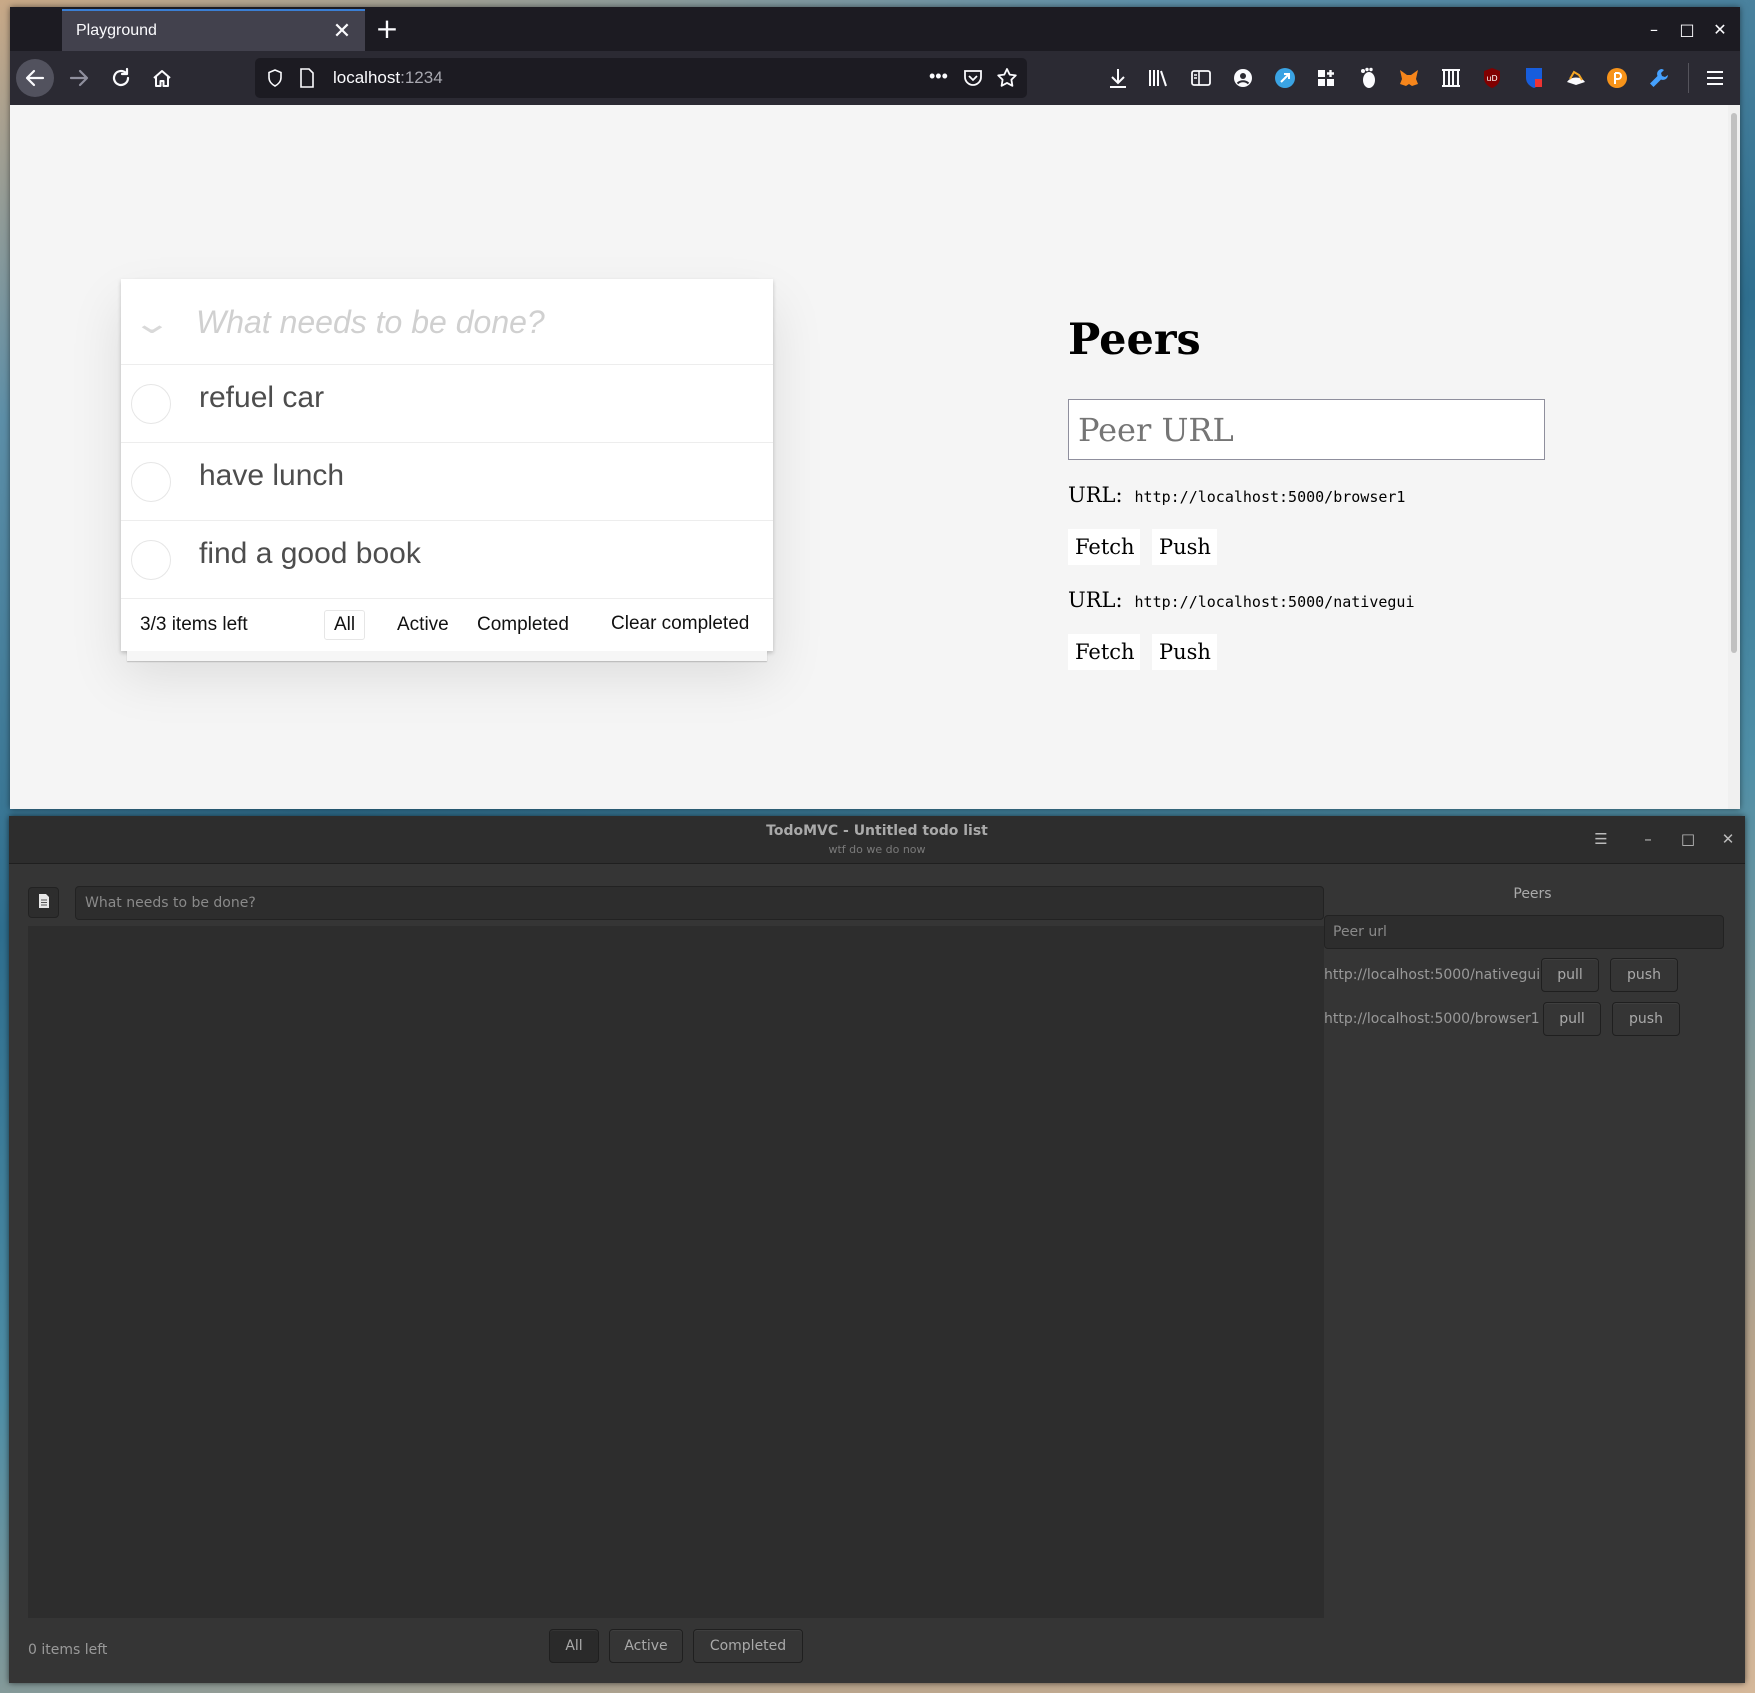 The image size is (1755, 1693). Describe the element at coordinates (1007, 80) in the screenshot. I see `bookmark-star-icon` at that location.